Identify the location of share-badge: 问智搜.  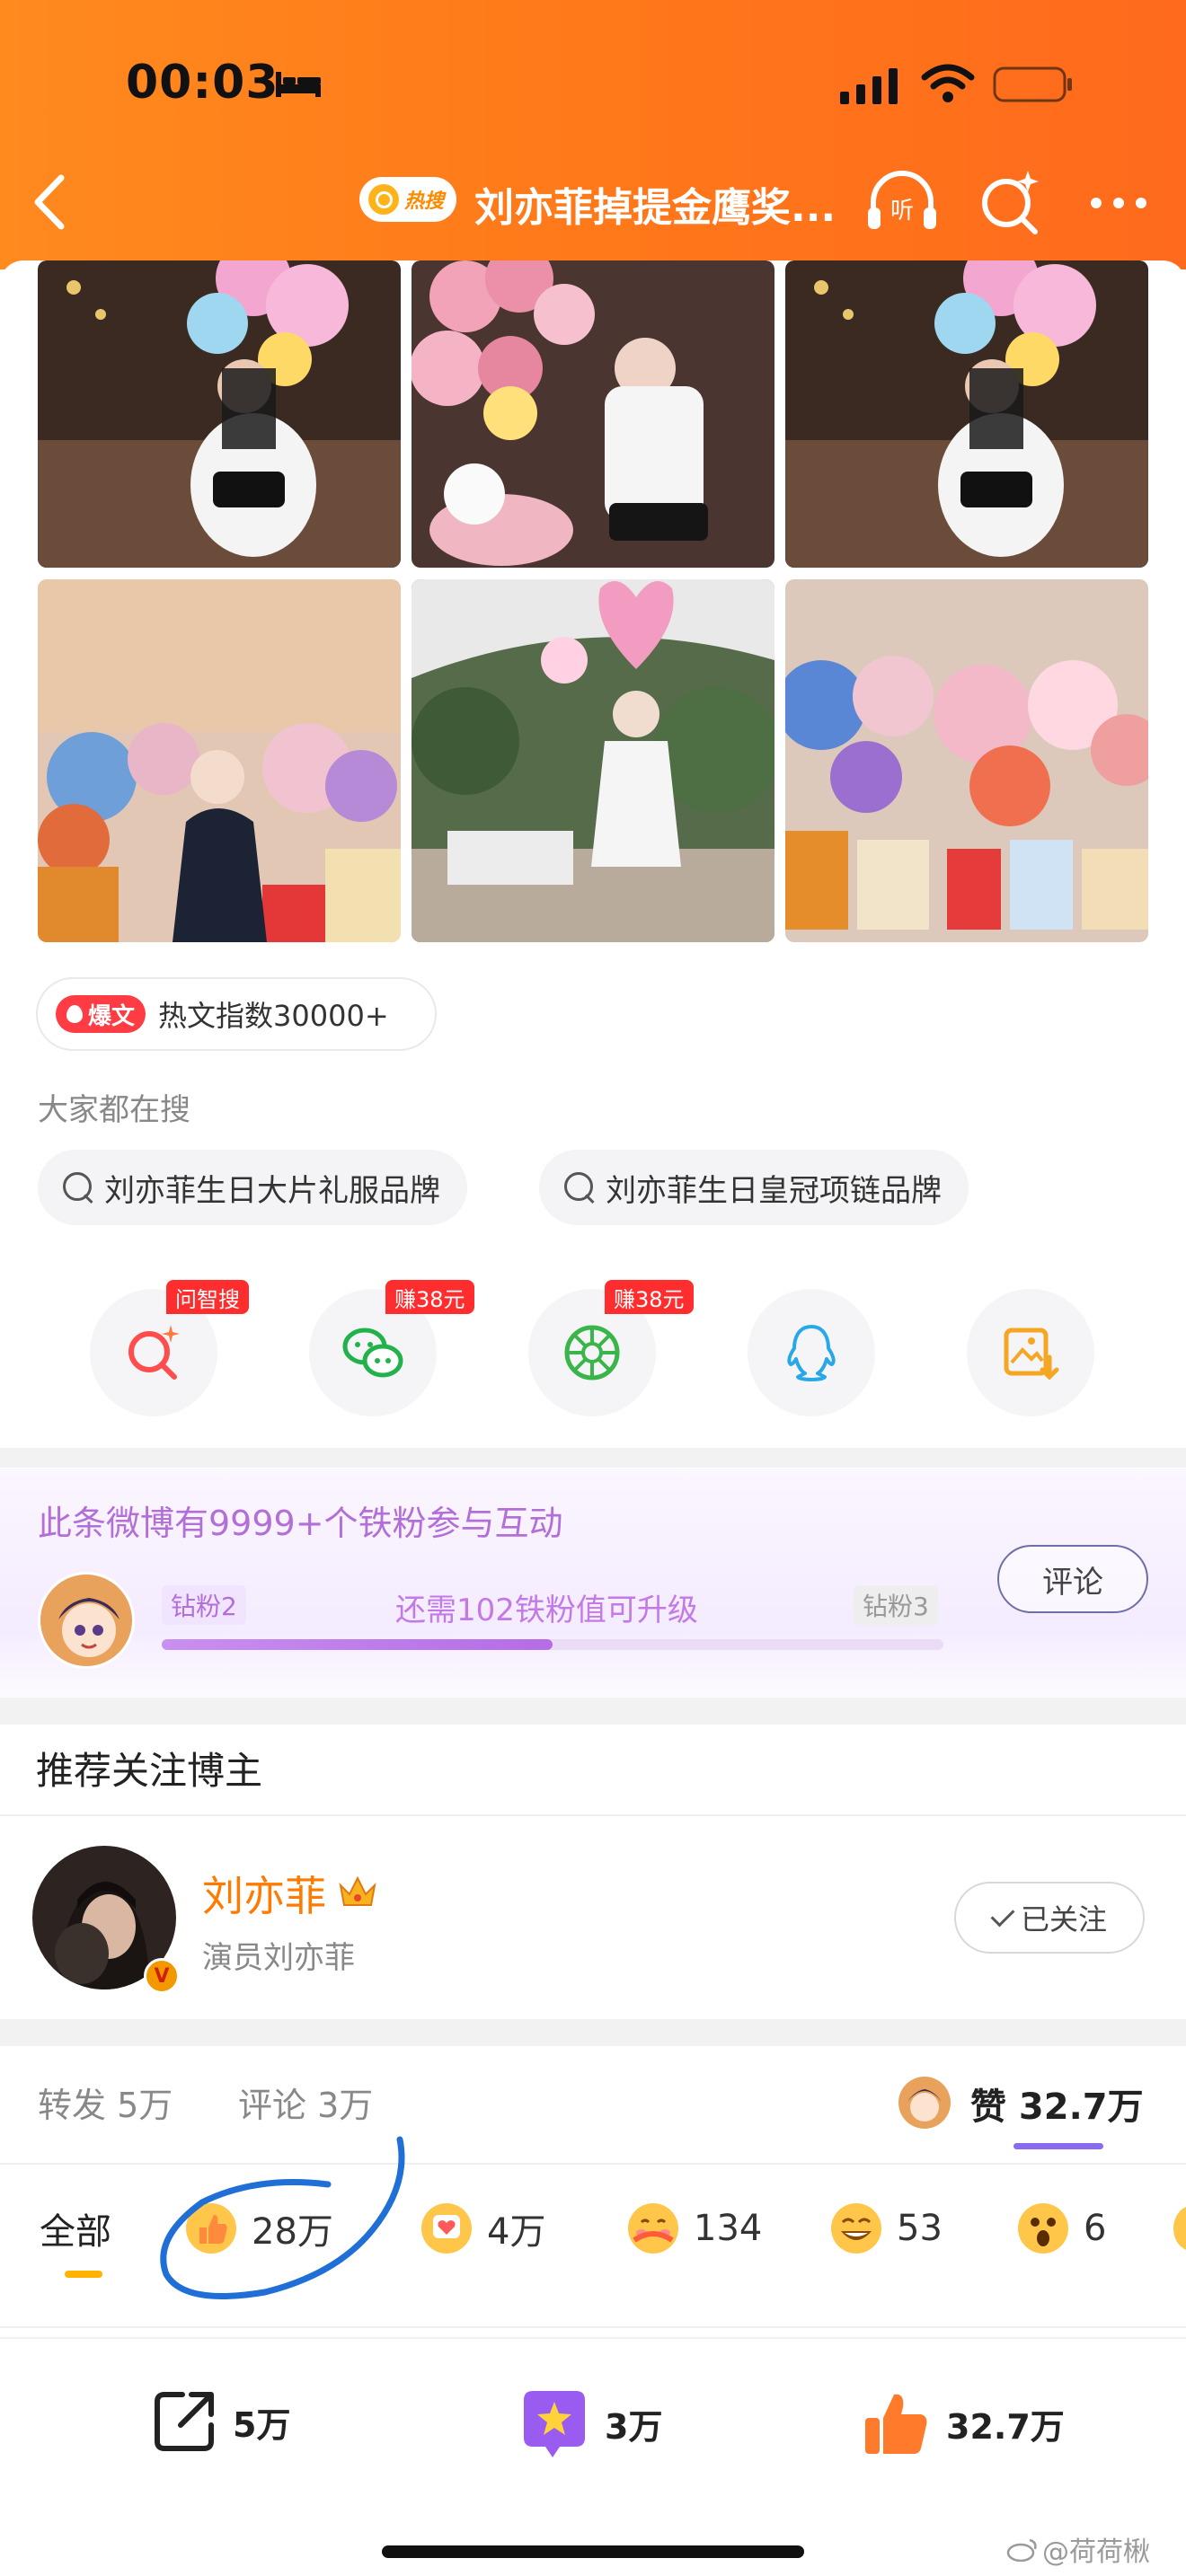
(207, 1297).